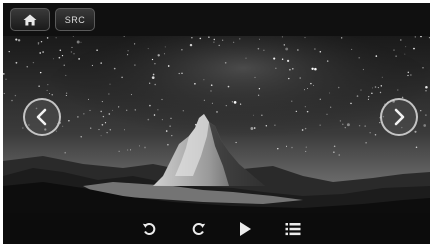 The width and height of the screenshot is (433, 247). I want to click on previous-image-button, so click(42, 117).